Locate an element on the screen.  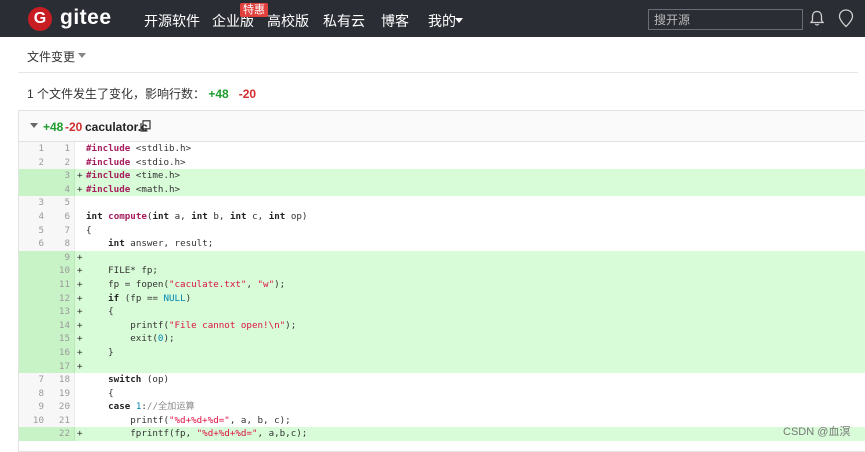
code-text: { is located at coordinates (100, 393).